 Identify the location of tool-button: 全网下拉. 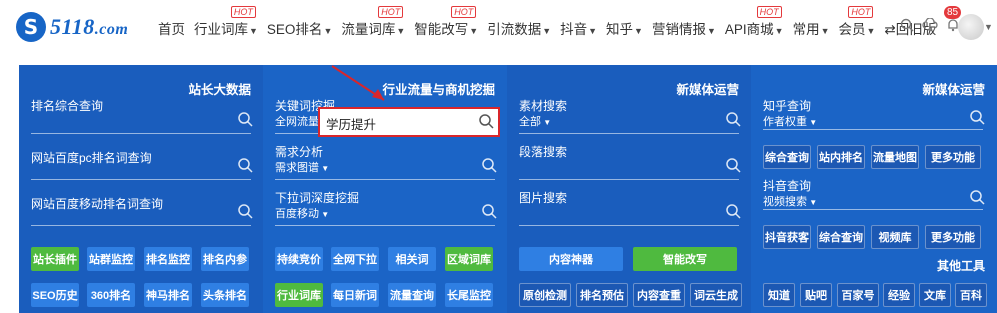
(355, 259).